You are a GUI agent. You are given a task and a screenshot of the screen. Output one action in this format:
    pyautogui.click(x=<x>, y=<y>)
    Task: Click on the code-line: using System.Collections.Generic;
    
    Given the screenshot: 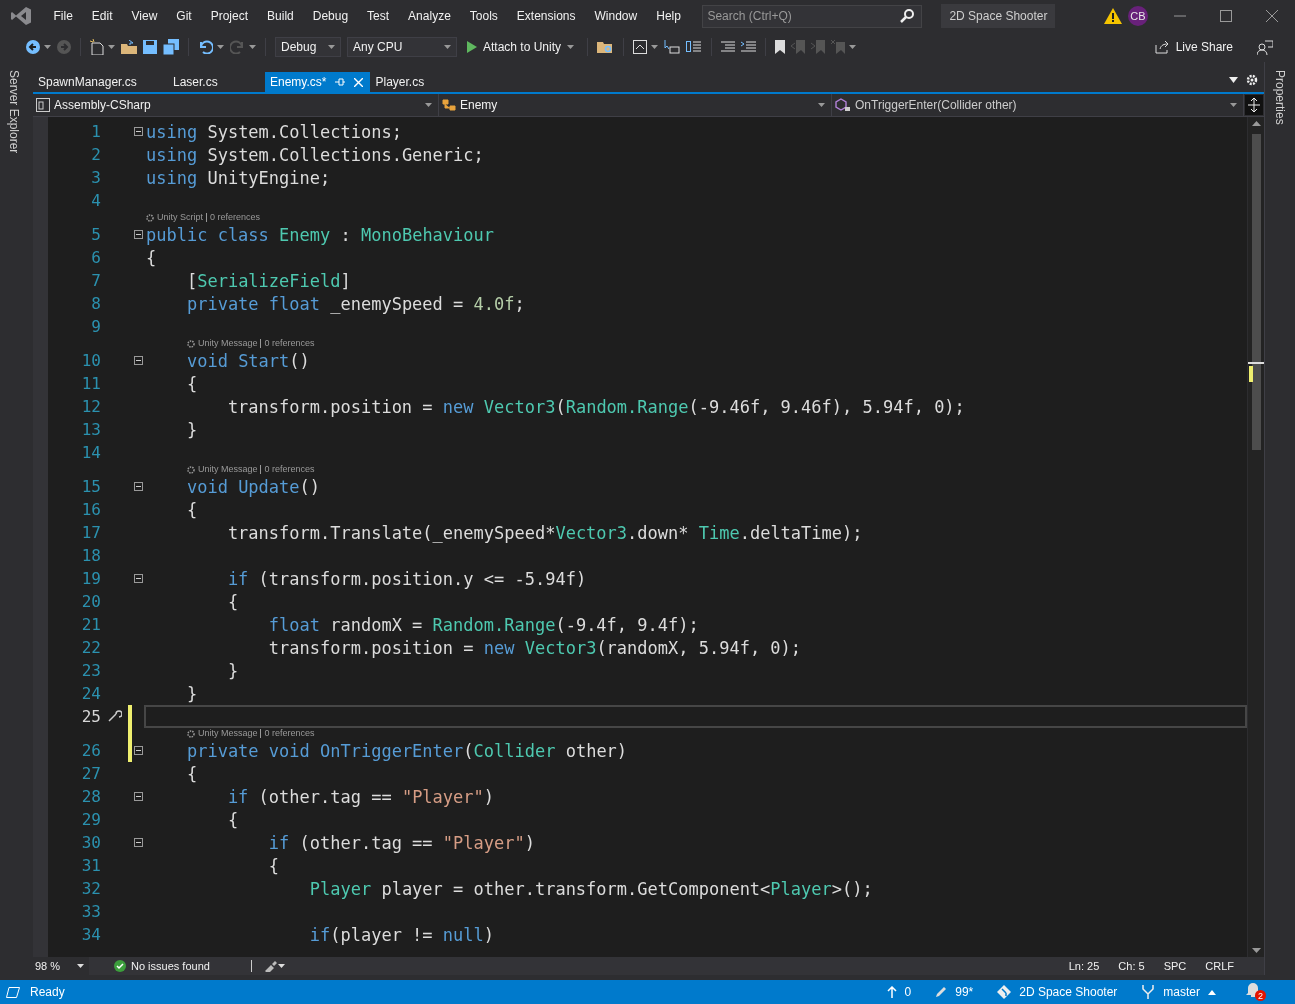 What is the action you would take?
    pyautogui.click(x=315, y=154)
    